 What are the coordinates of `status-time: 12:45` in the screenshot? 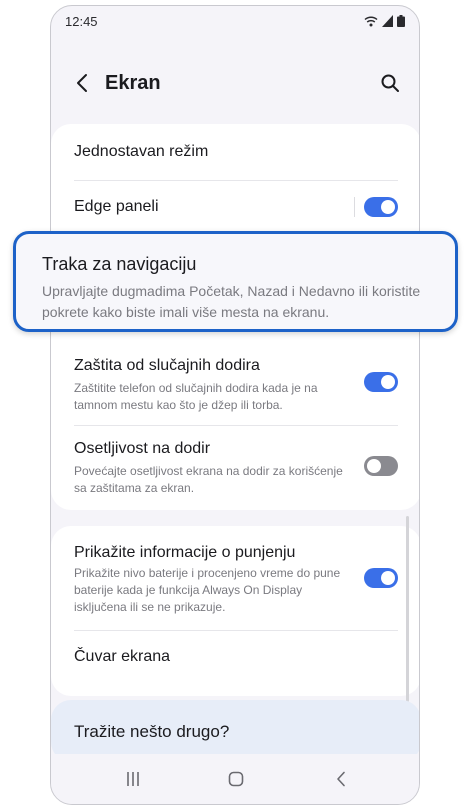 It's located at (81, 21).